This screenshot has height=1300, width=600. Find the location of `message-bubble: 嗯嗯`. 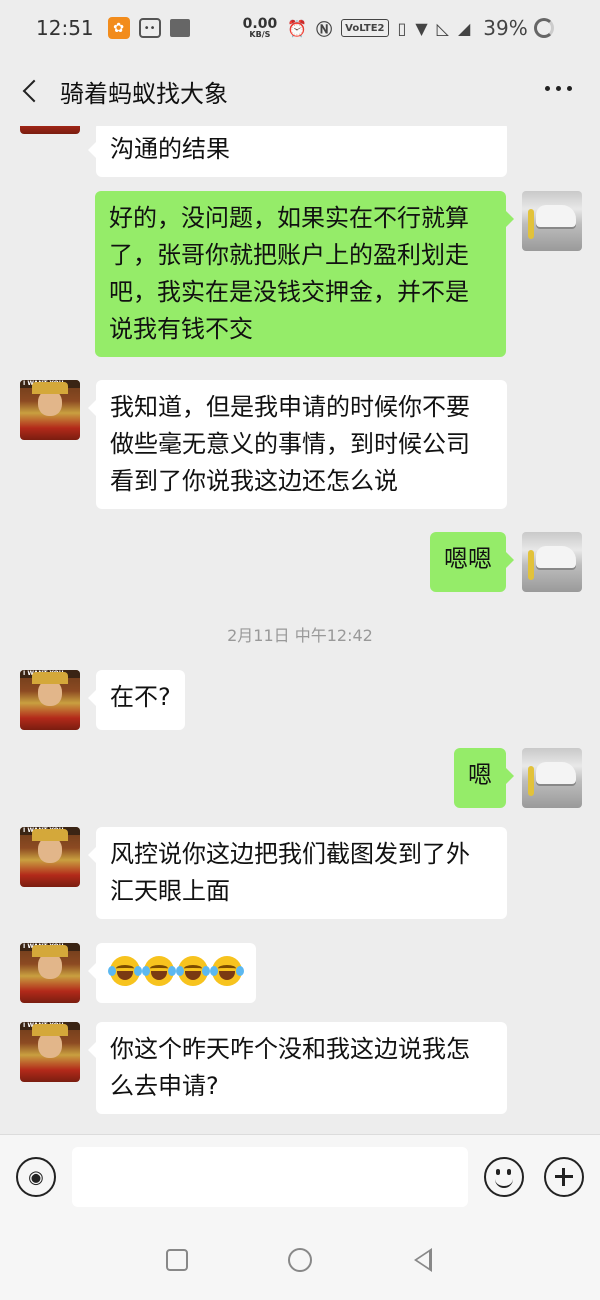

message-bubble: 嗯嗯 is located at coordinates (472, 562).